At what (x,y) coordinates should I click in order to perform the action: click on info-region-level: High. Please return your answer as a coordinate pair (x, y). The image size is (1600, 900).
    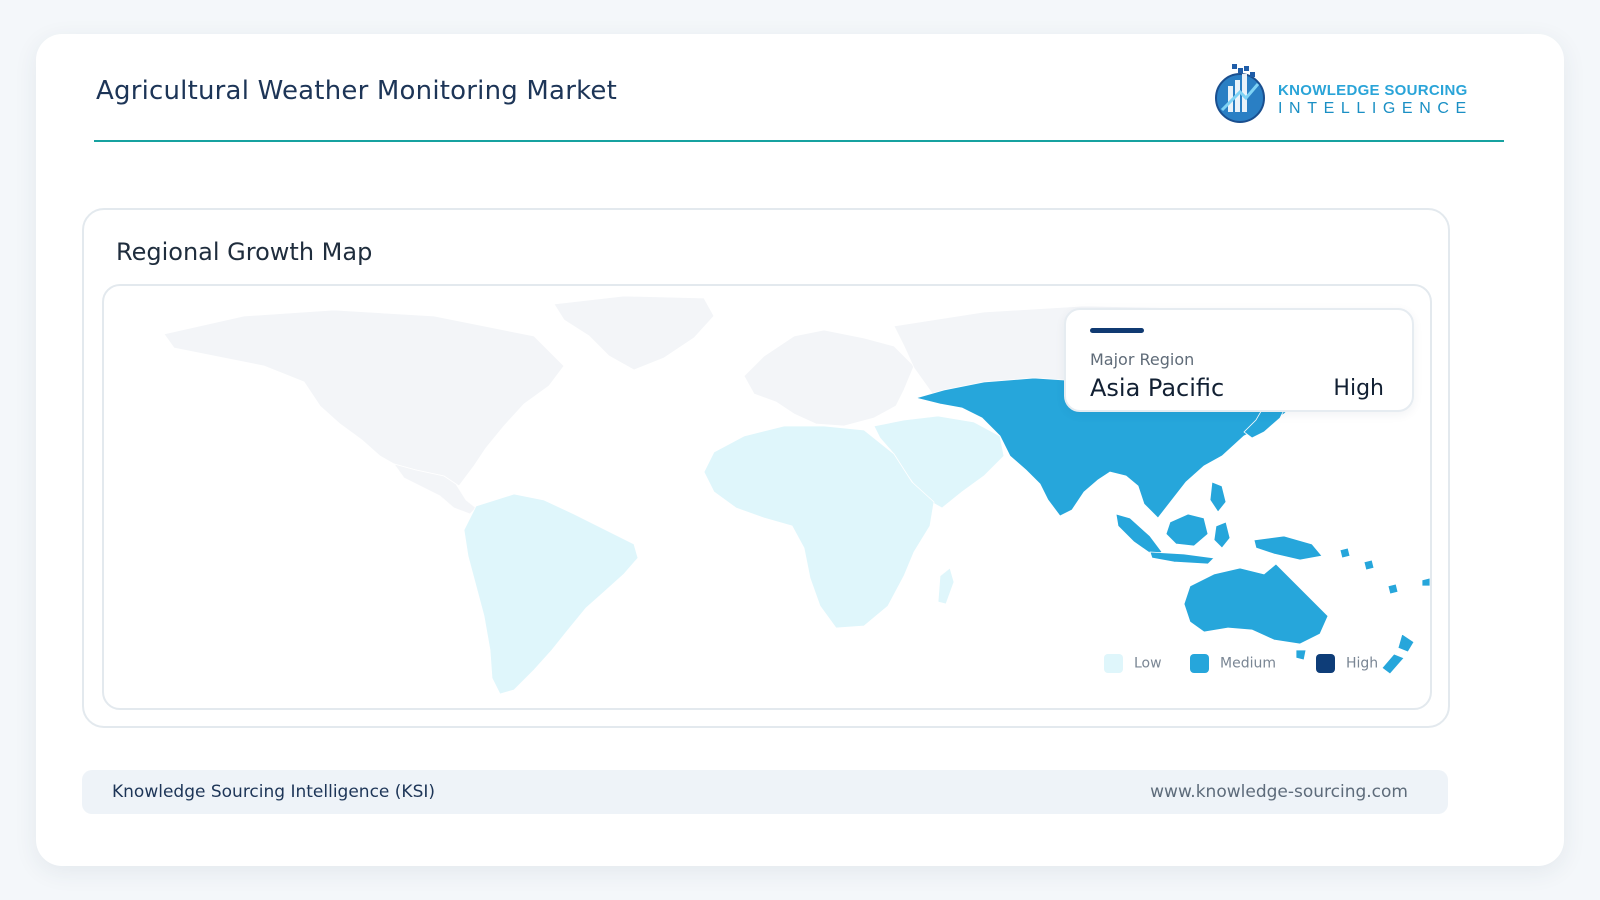
    Looking at the image, I should click on (1358, 388).